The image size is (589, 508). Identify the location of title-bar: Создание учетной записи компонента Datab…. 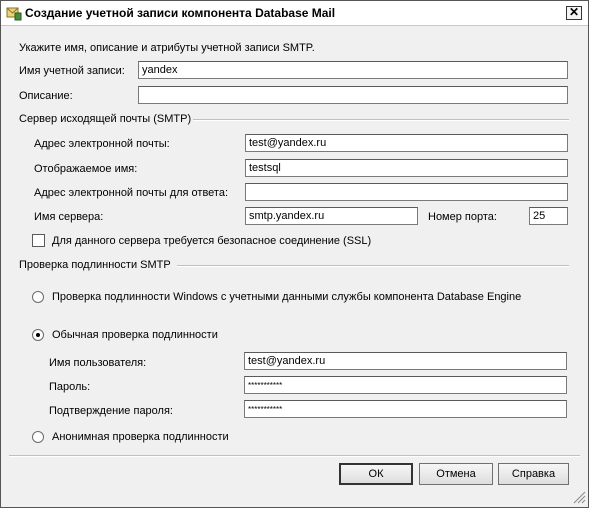
(294, 13).